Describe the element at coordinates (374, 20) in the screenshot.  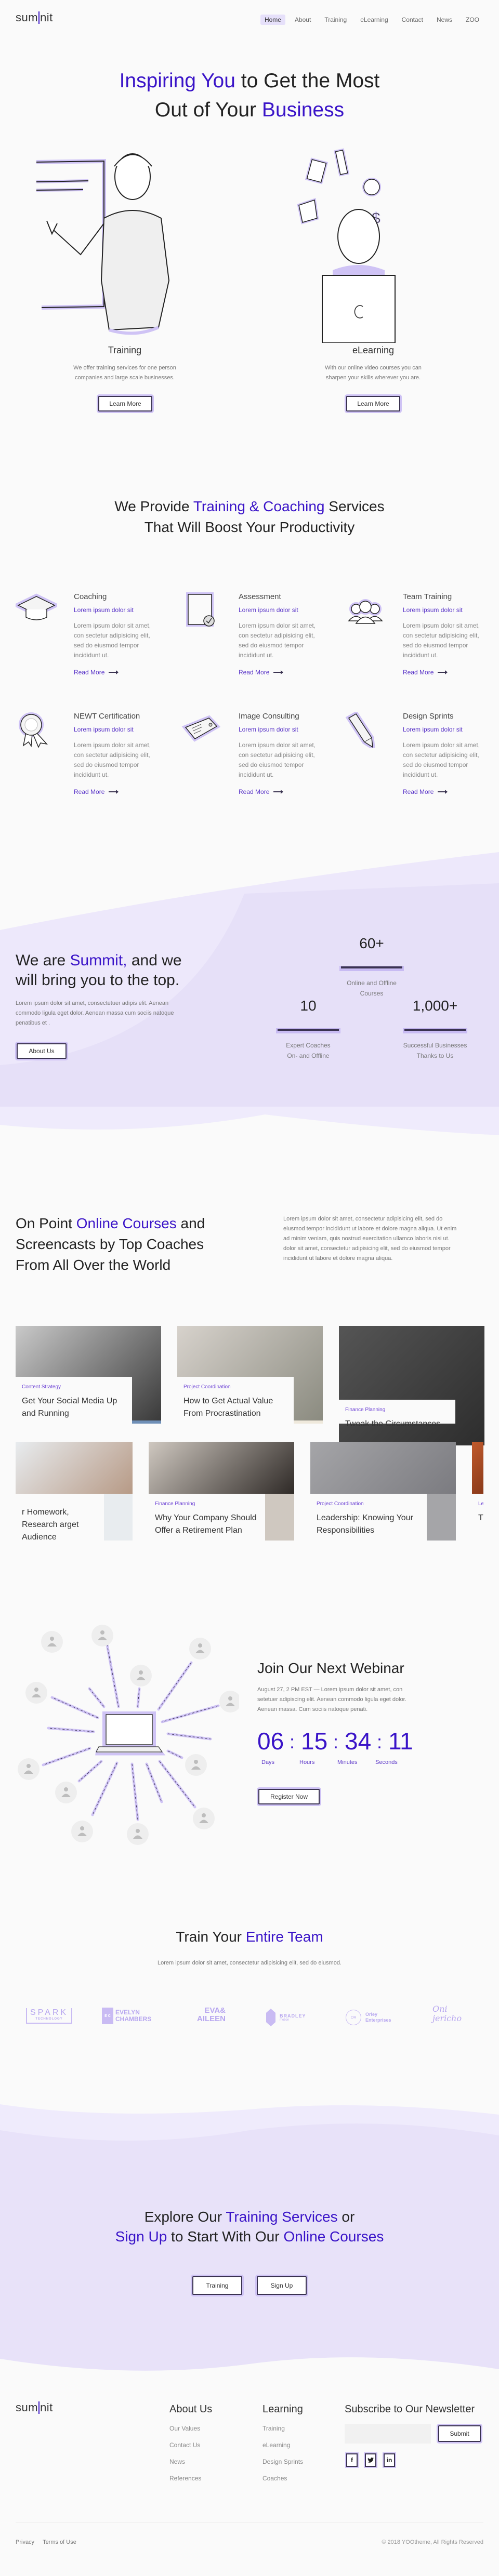
I see `nav-elearning: eLearning` at that location.